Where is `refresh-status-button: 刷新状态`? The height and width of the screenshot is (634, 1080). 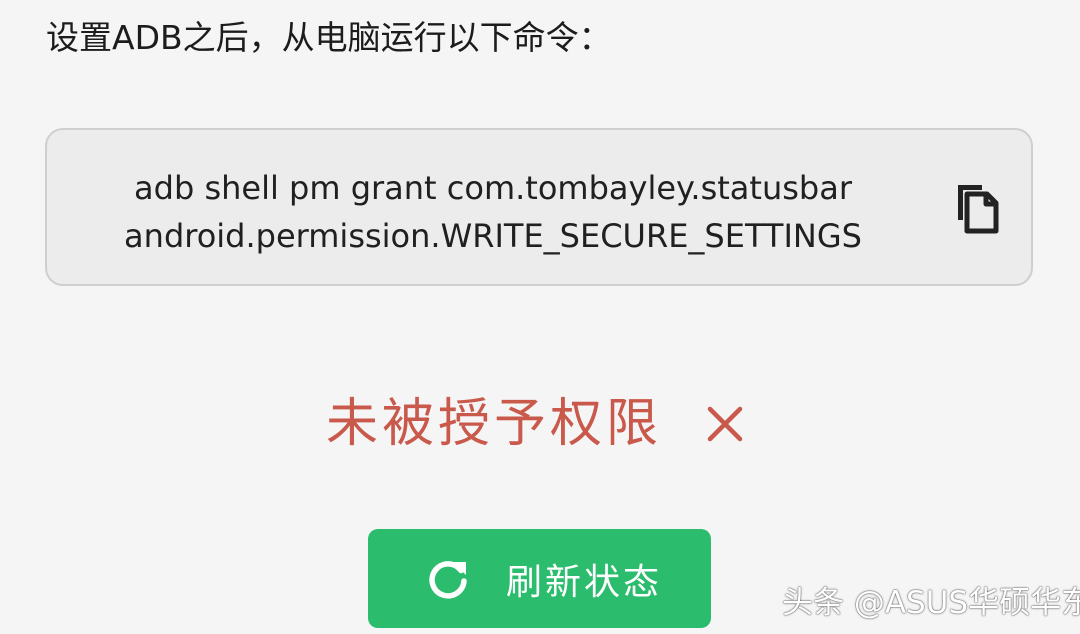
refresh-status-button: 刷新状态 is located at coordinates (539, 578).